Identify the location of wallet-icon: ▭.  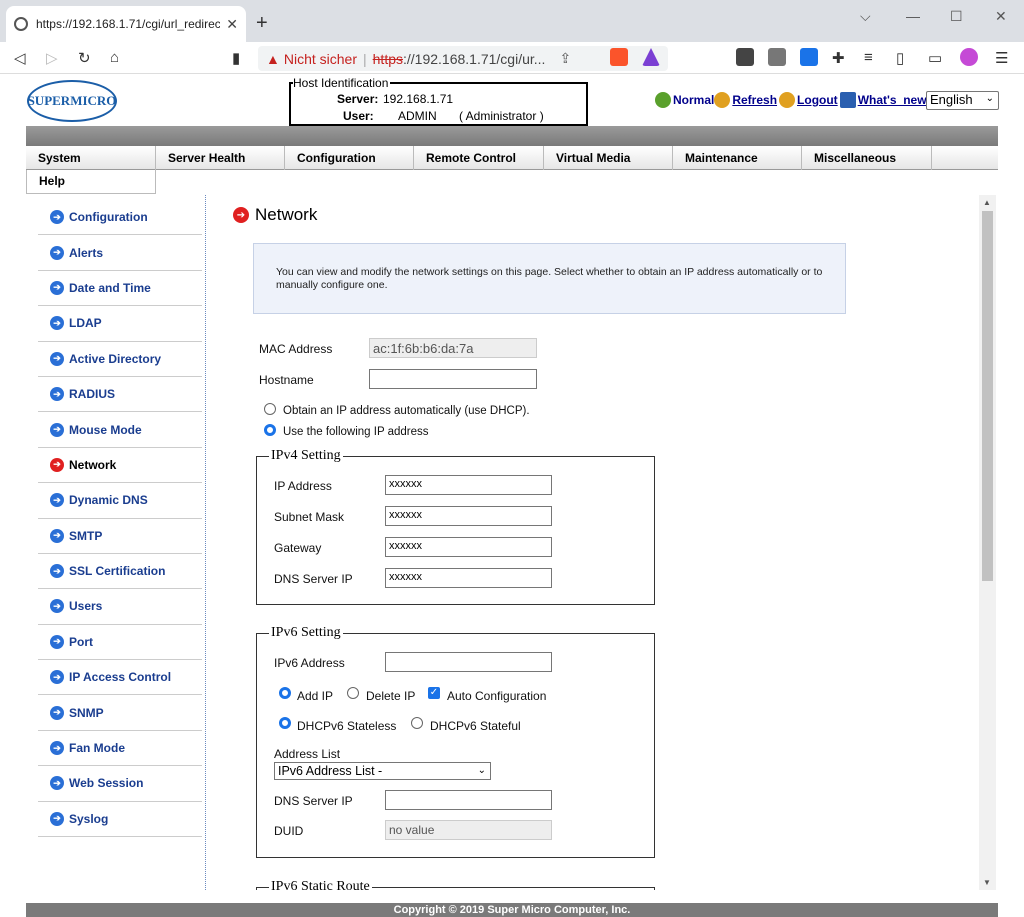
(935, 58).